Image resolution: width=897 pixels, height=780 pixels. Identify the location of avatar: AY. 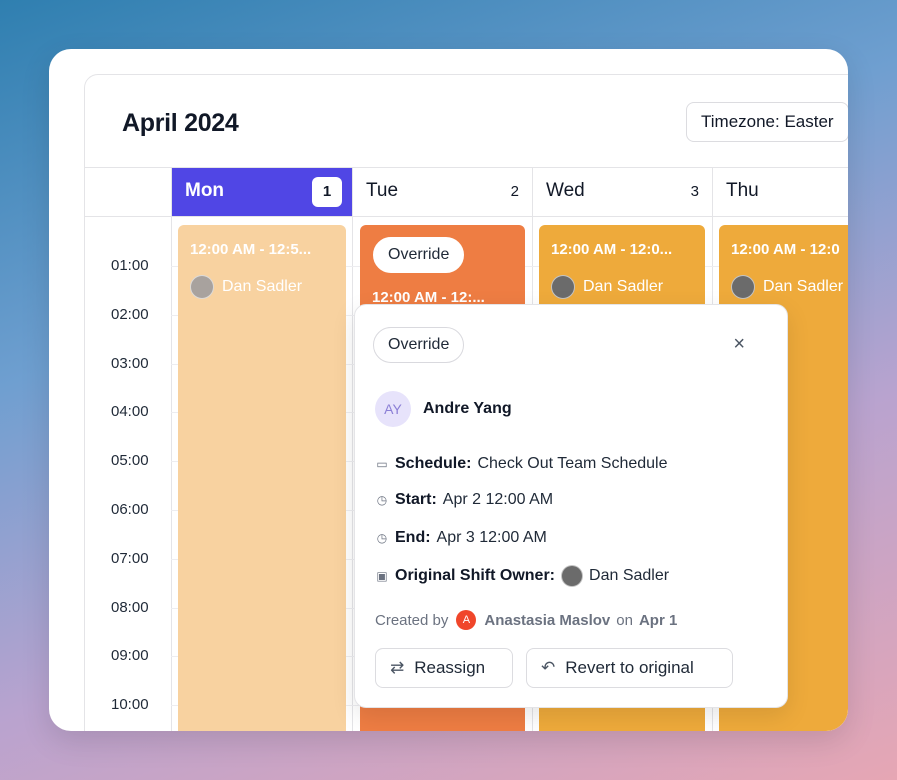
(393, 409).